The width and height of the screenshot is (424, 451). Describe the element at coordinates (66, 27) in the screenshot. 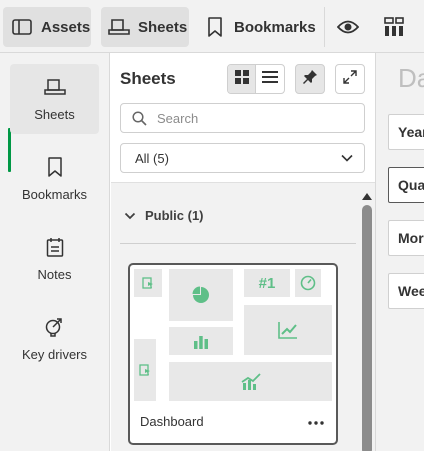

I see `assets-label: Assets` at that location.